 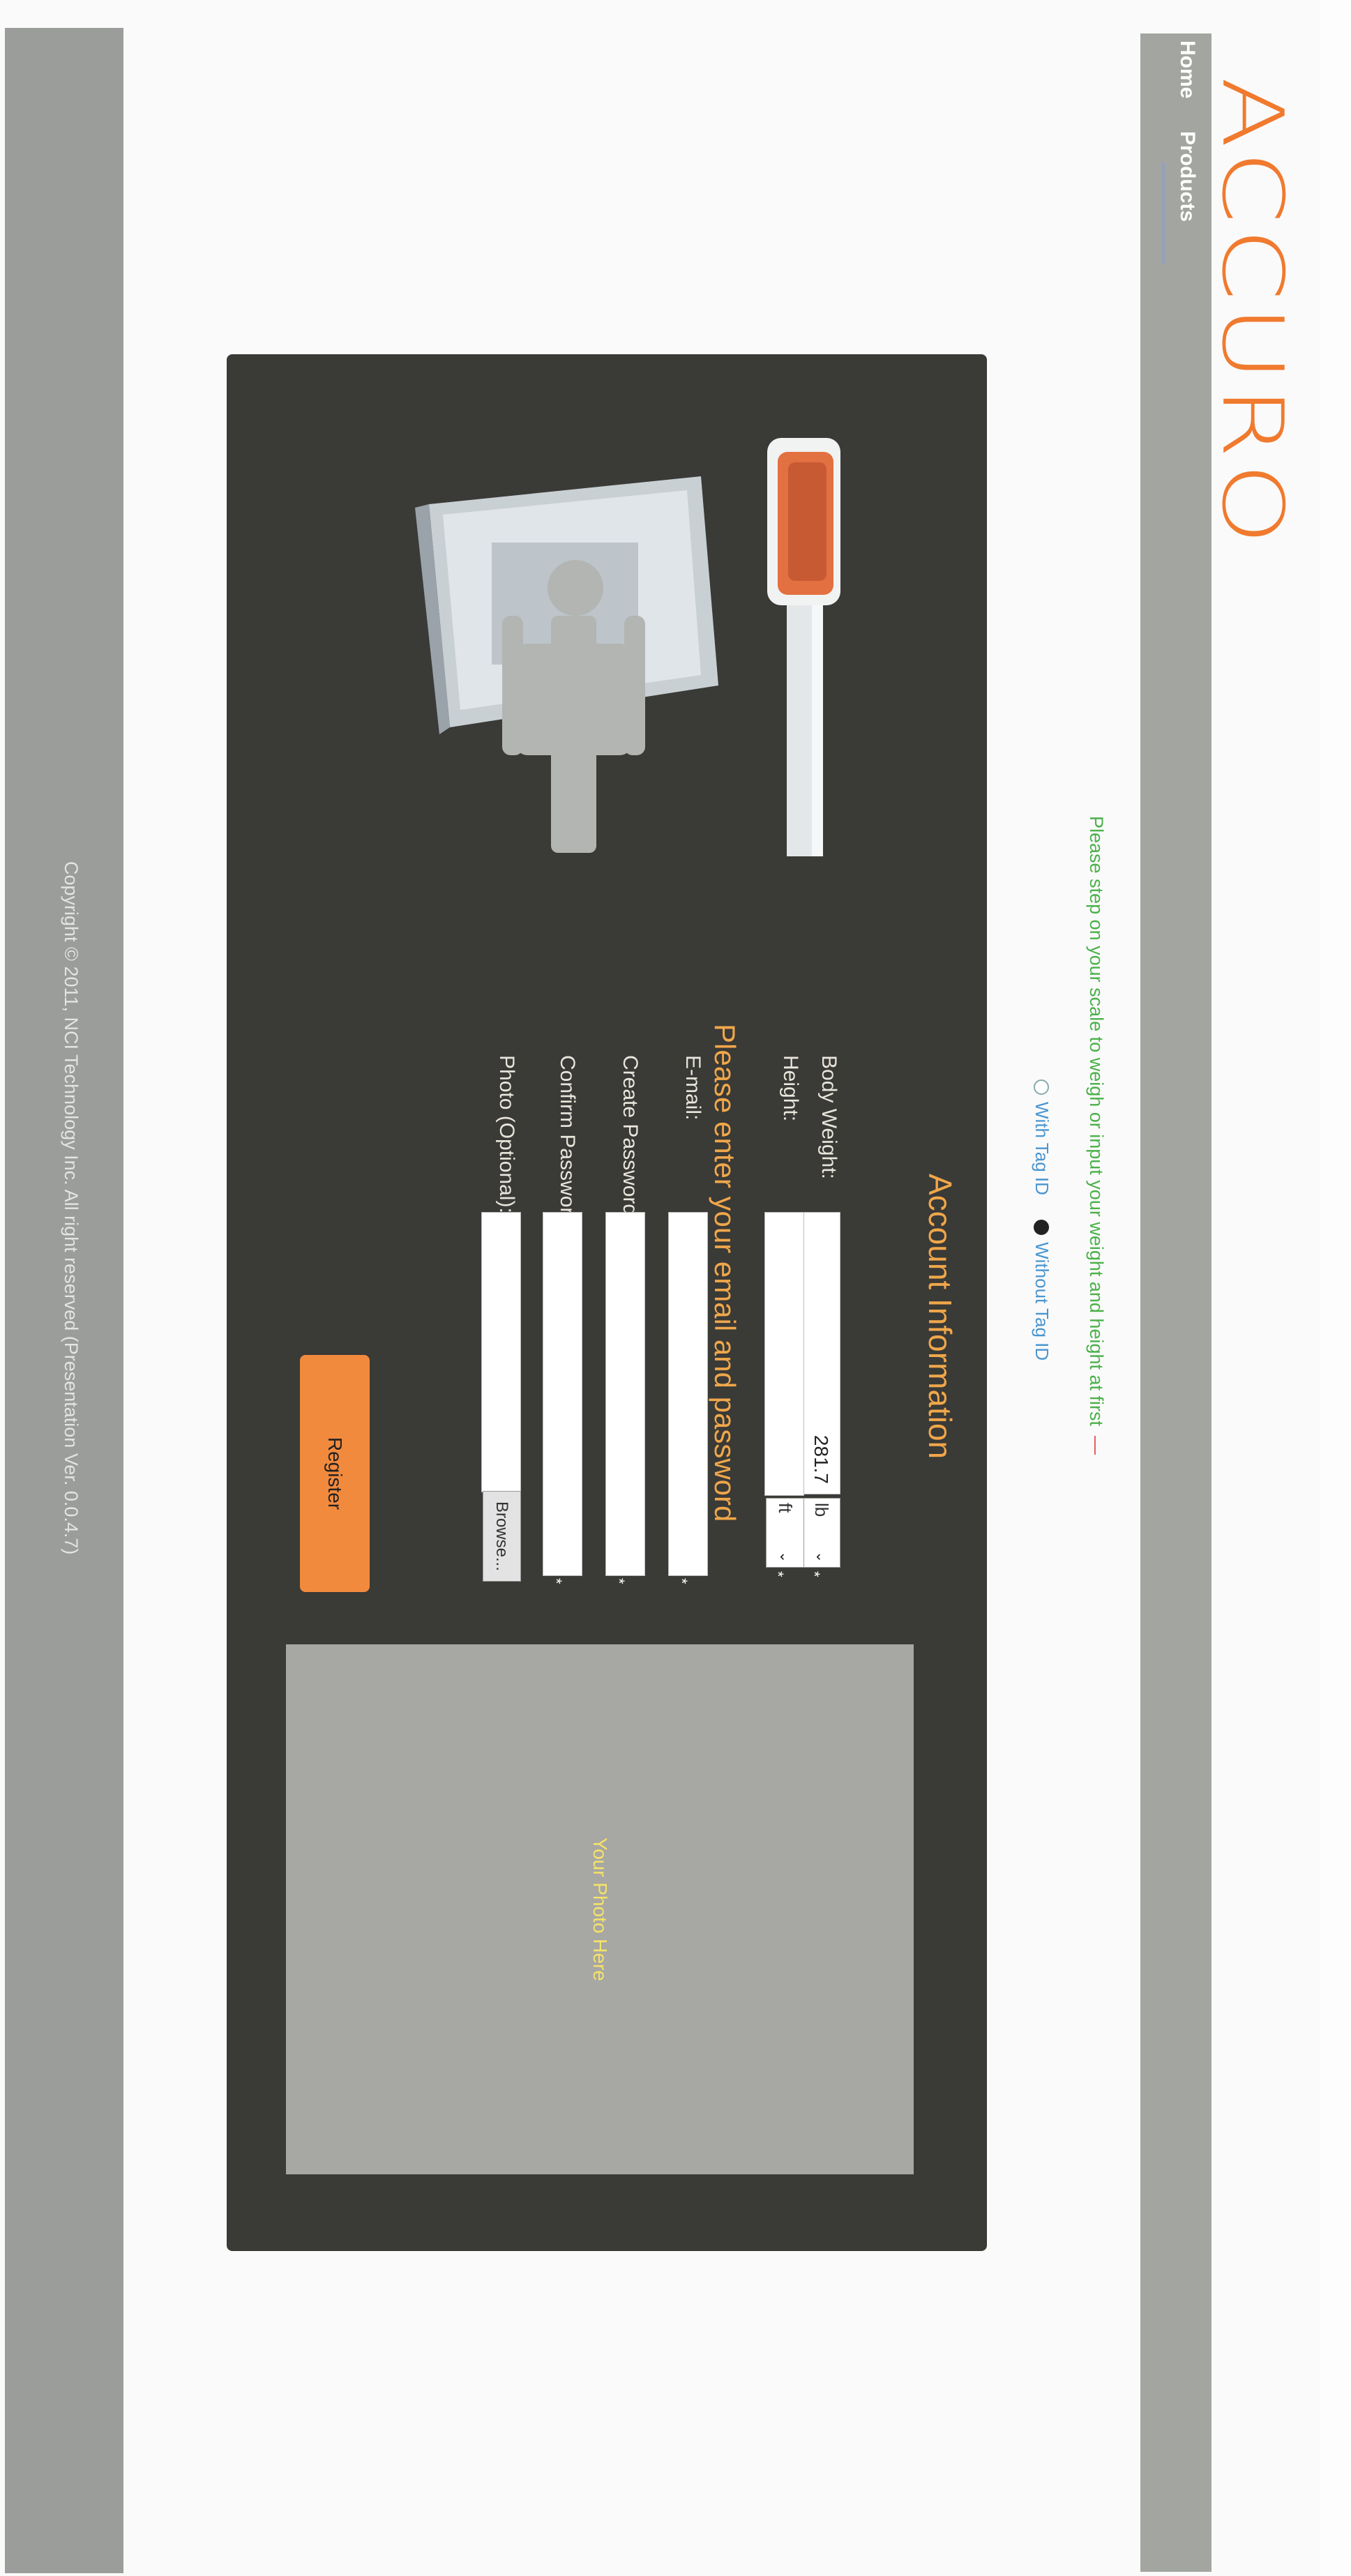 I want to click on body-weight-value: 281.7, so click(x=821, y=1459).